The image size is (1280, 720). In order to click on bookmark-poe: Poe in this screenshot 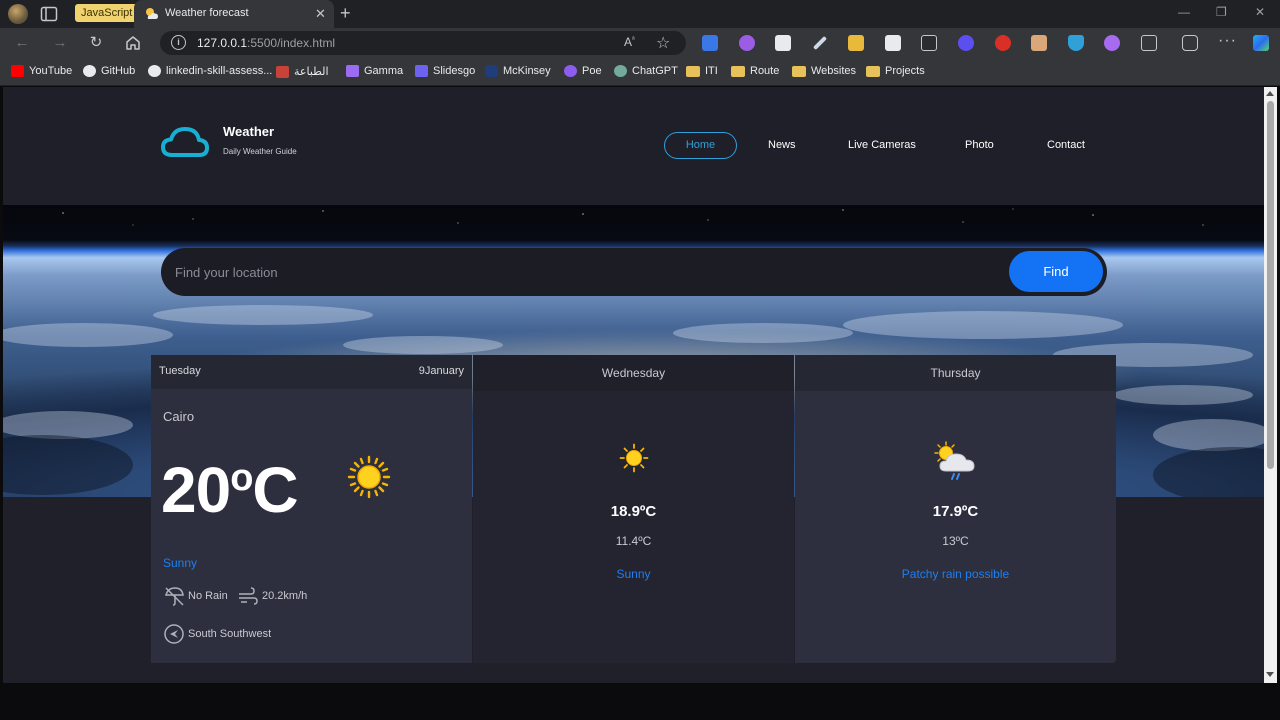, I will do `click(583, 71)`.